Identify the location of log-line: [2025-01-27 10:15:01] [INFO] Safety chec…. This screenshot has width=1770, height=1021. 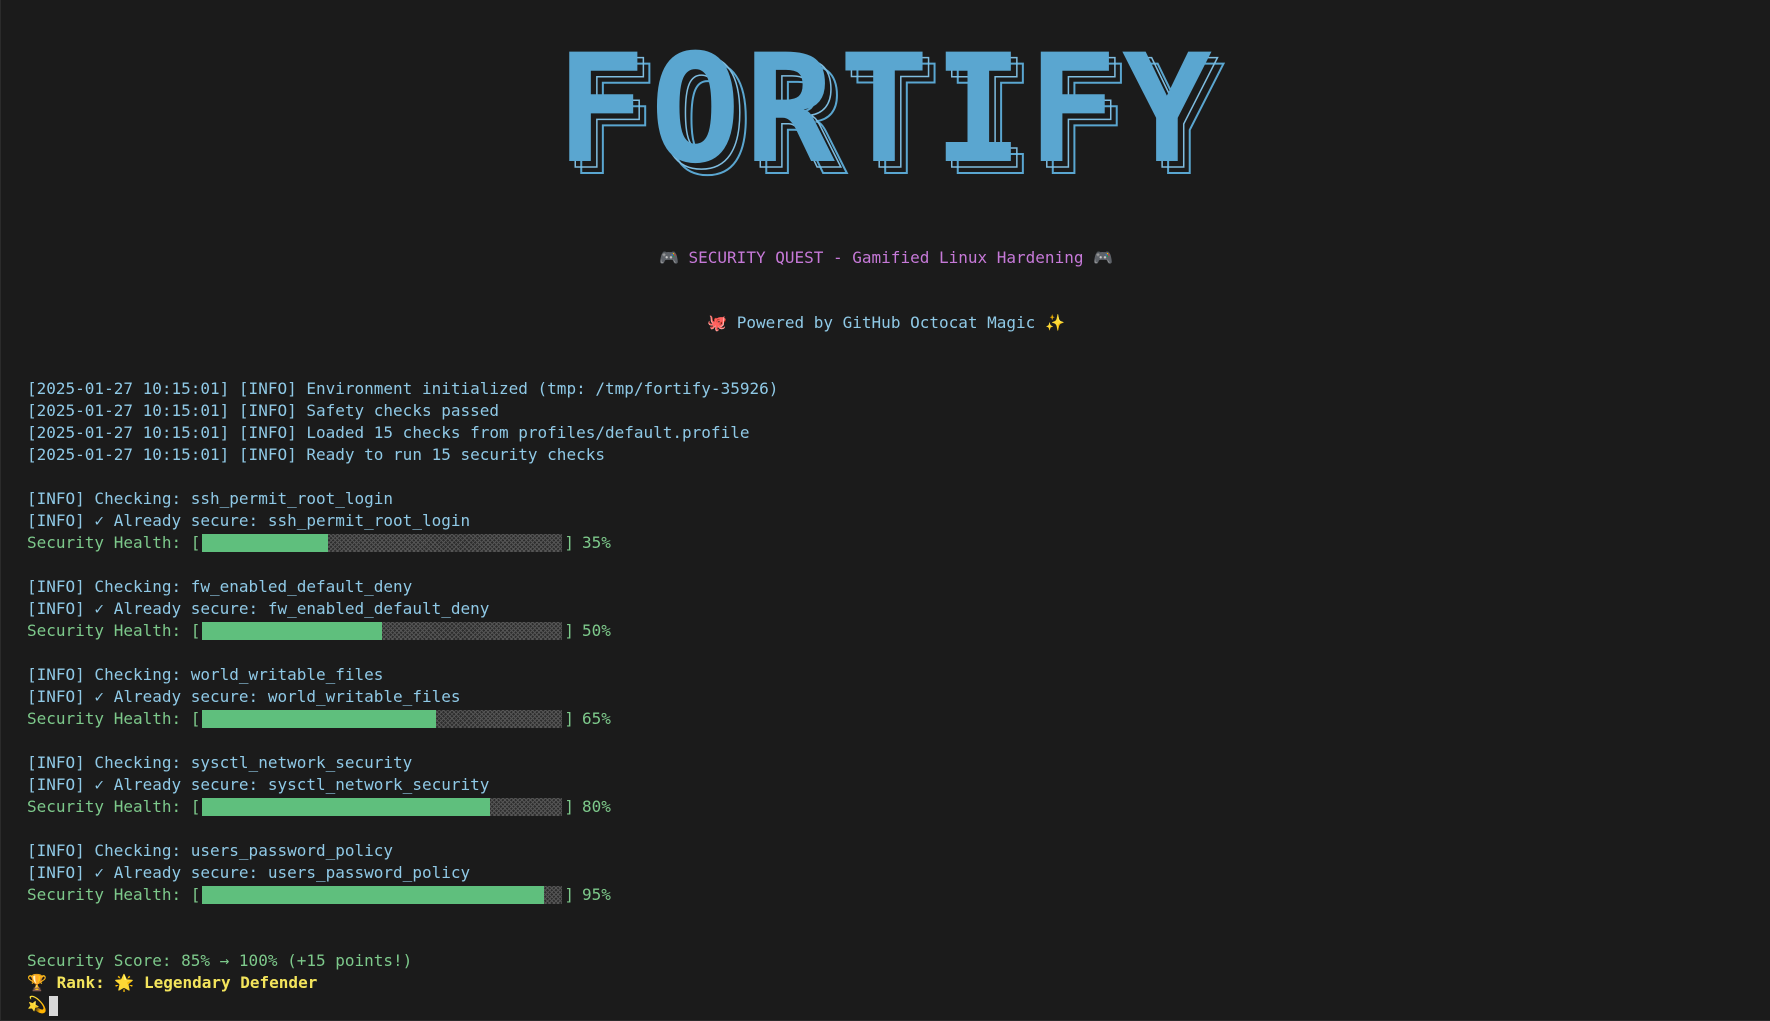
(263, 410).